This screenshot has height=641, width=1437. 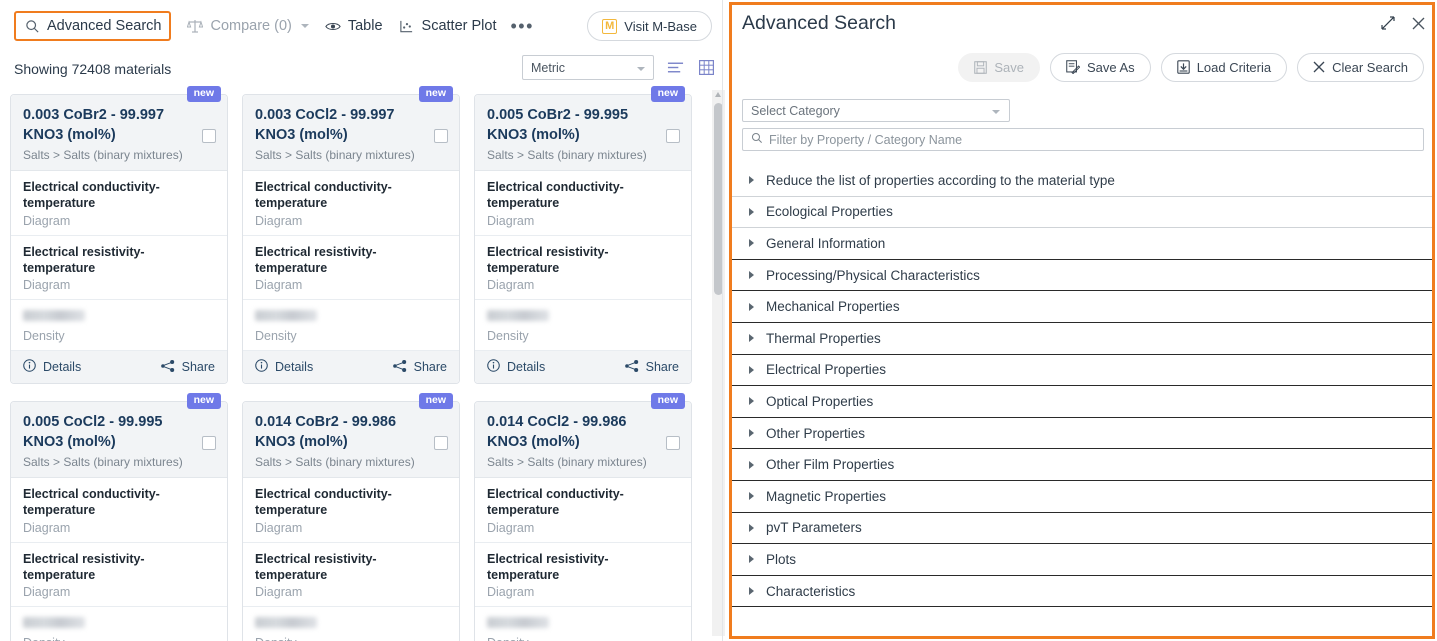 I want to click on compare-button: Compare (0), so click(x=247, y=26).